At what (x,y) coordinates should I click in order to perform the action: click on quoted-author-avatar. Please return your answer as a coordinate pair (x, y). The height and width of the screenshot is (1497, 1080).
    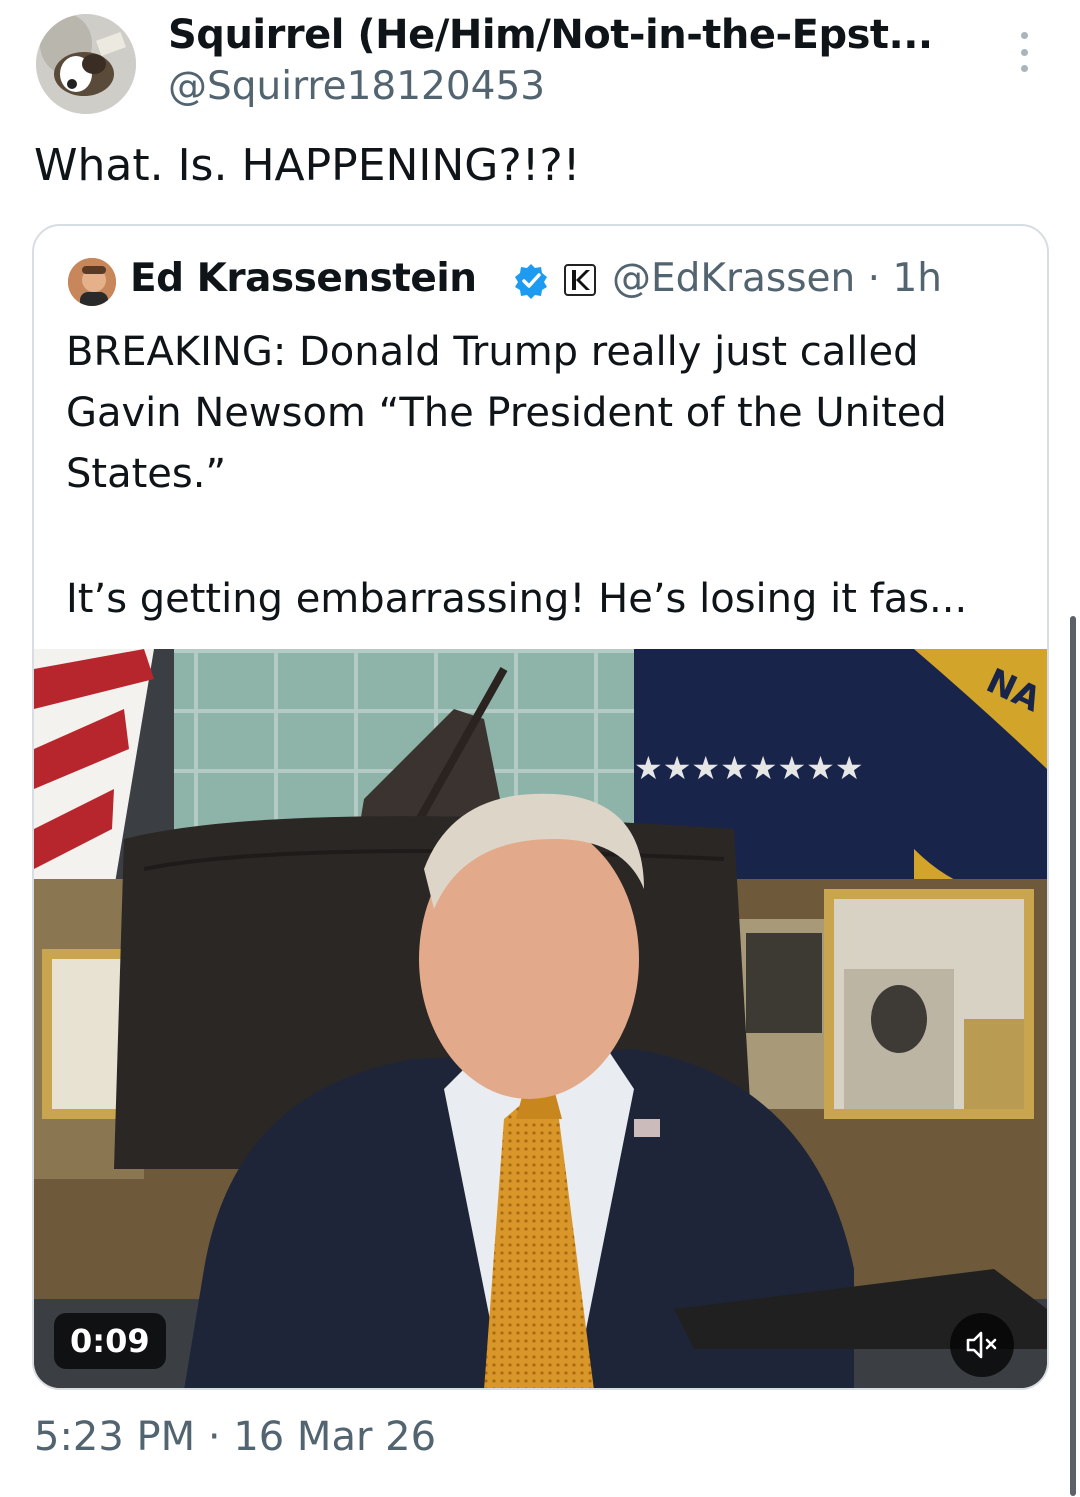
    Looking at the image, I should click on (92, 282).